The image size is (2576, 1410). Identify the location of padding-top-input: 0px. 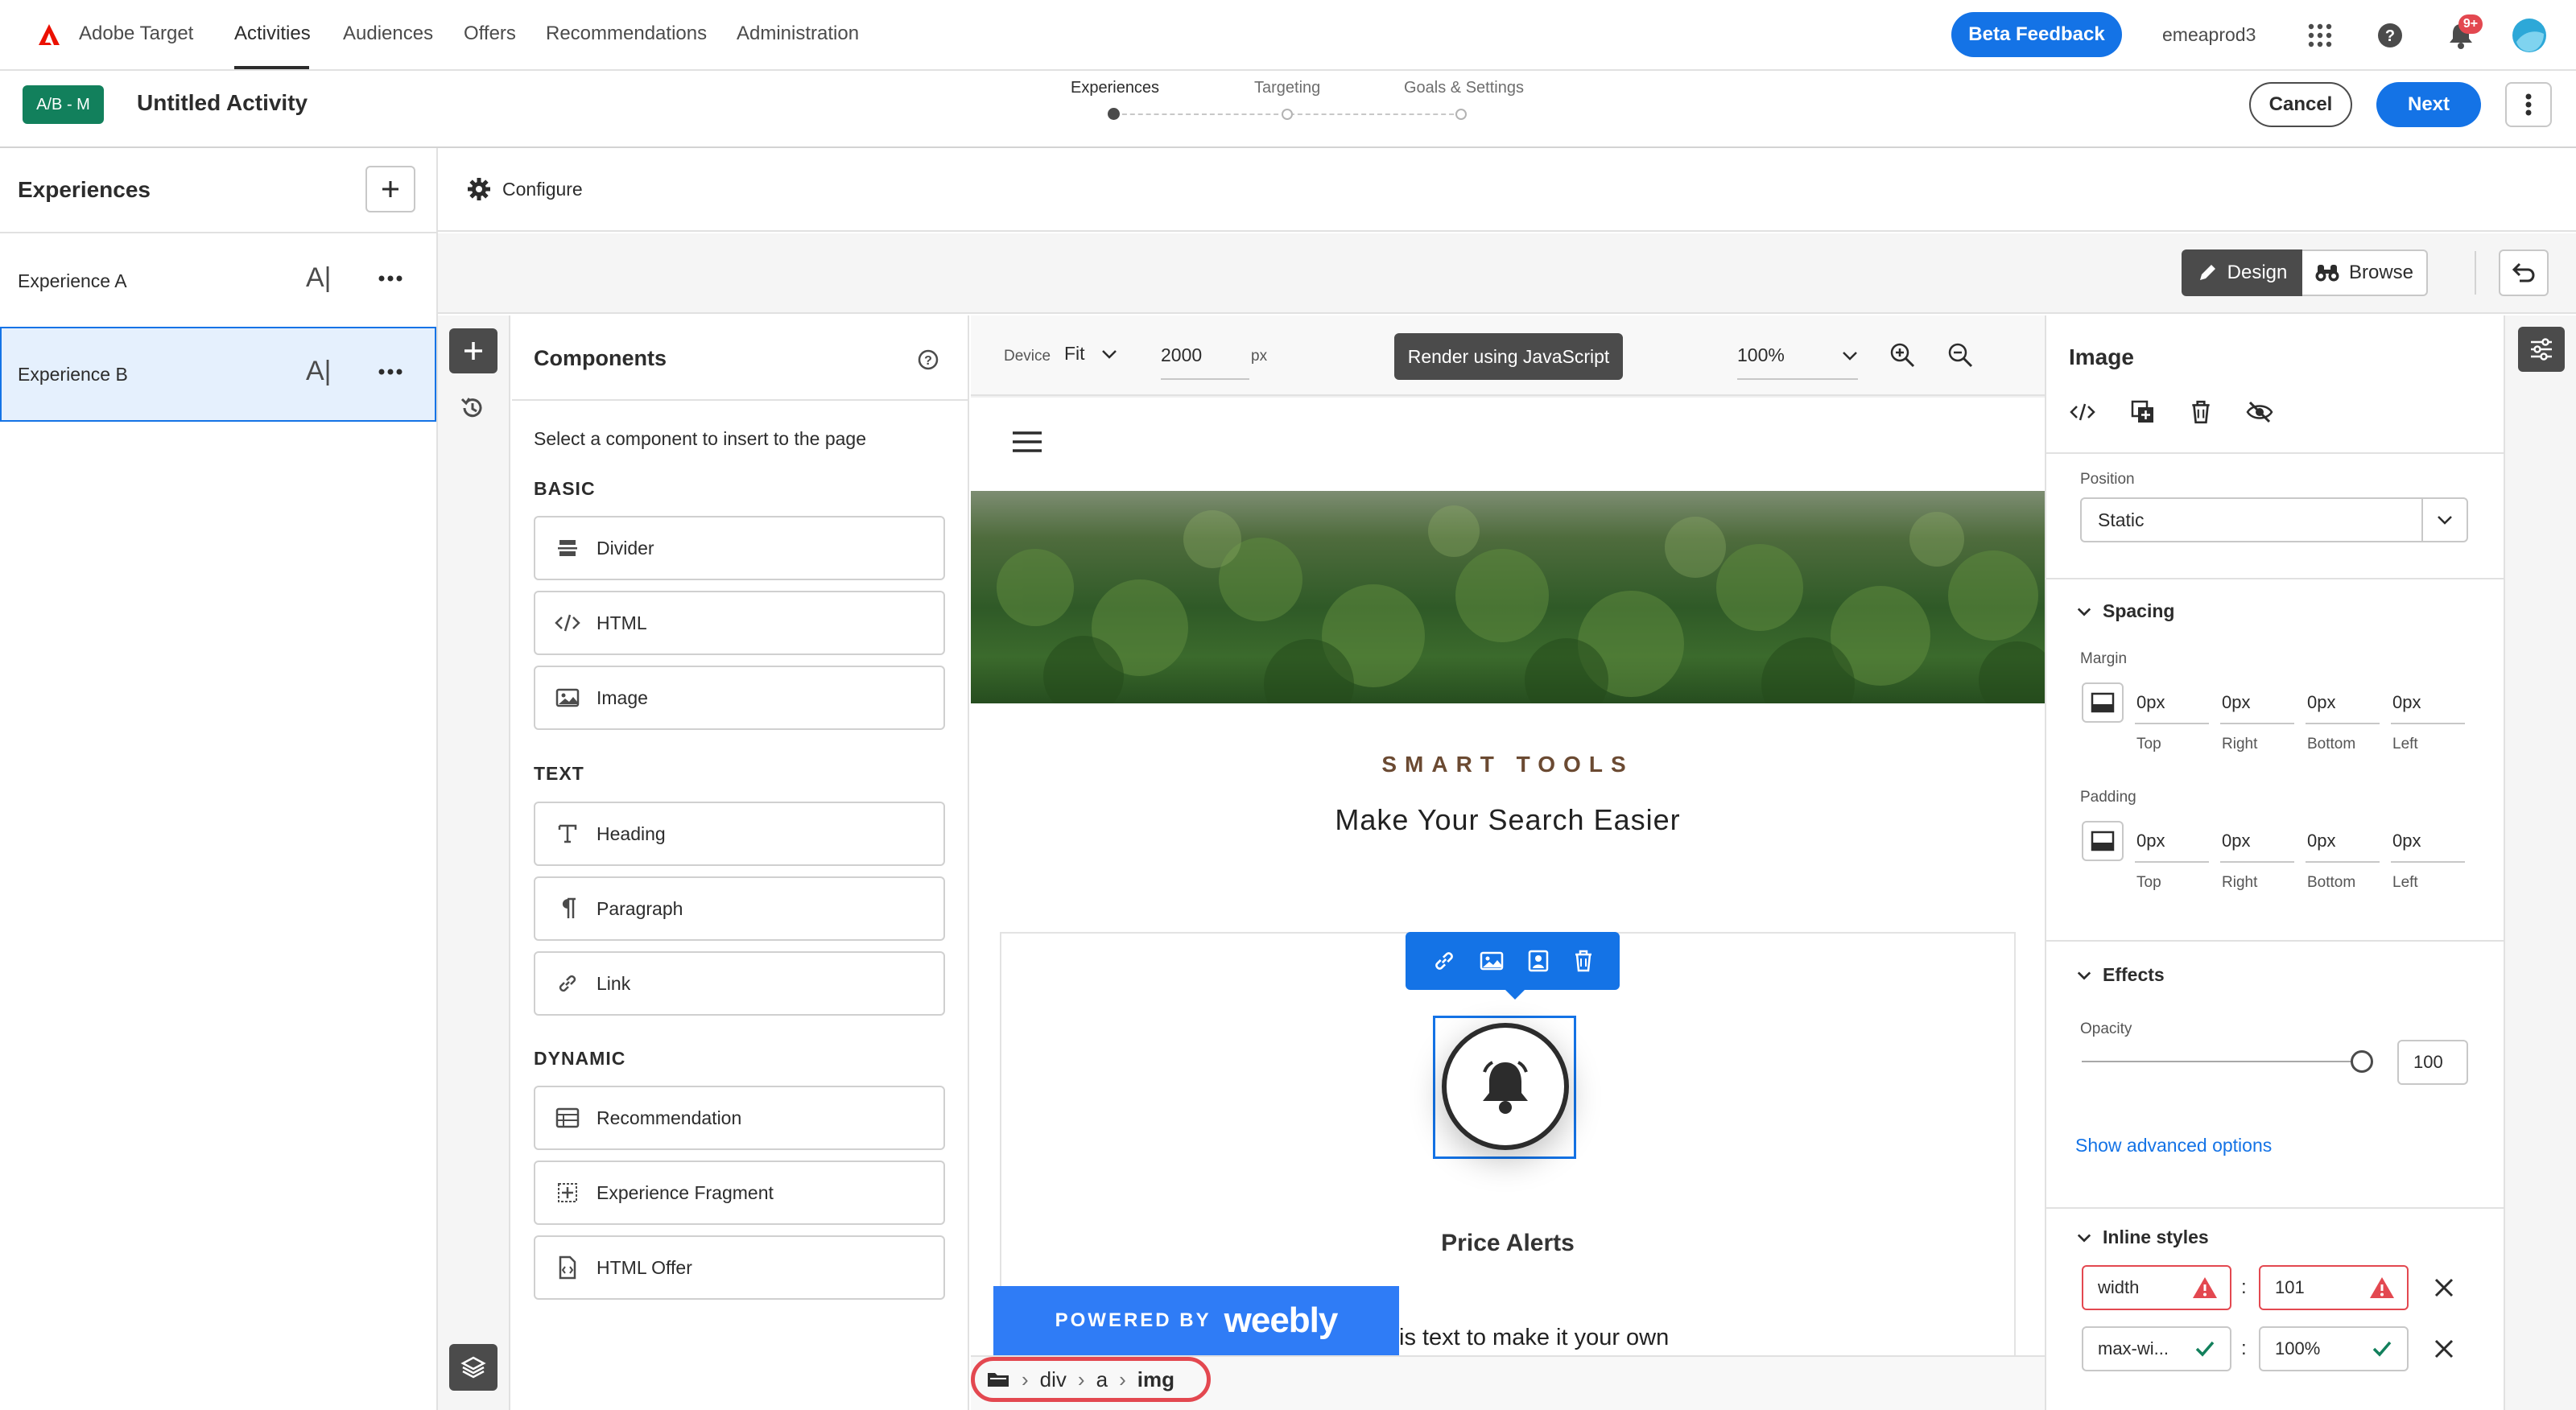
(2150, 841).